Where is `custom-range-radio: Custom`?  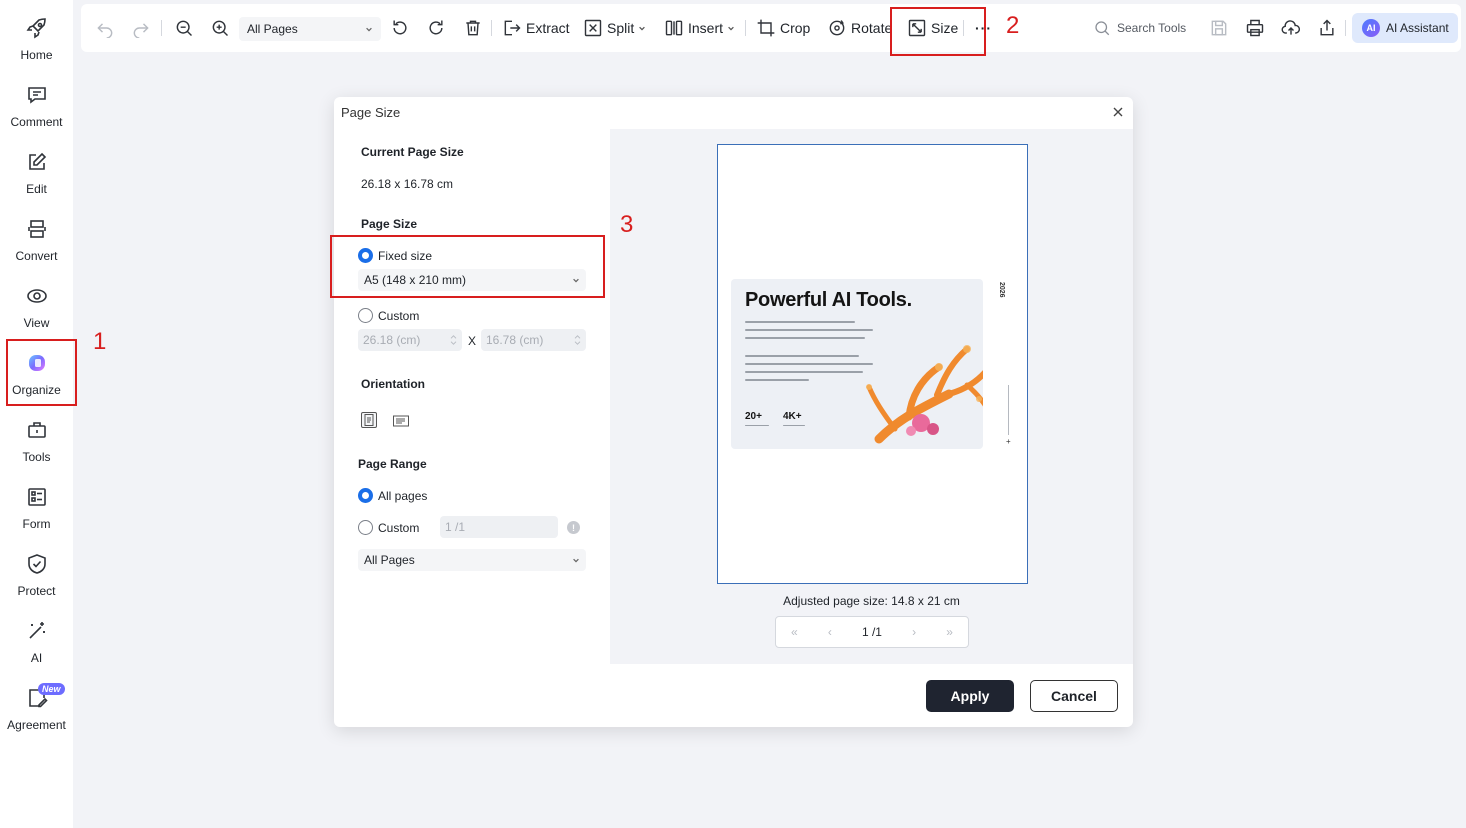
custom-range-radio: Custom is located at coordinates (388, 527).